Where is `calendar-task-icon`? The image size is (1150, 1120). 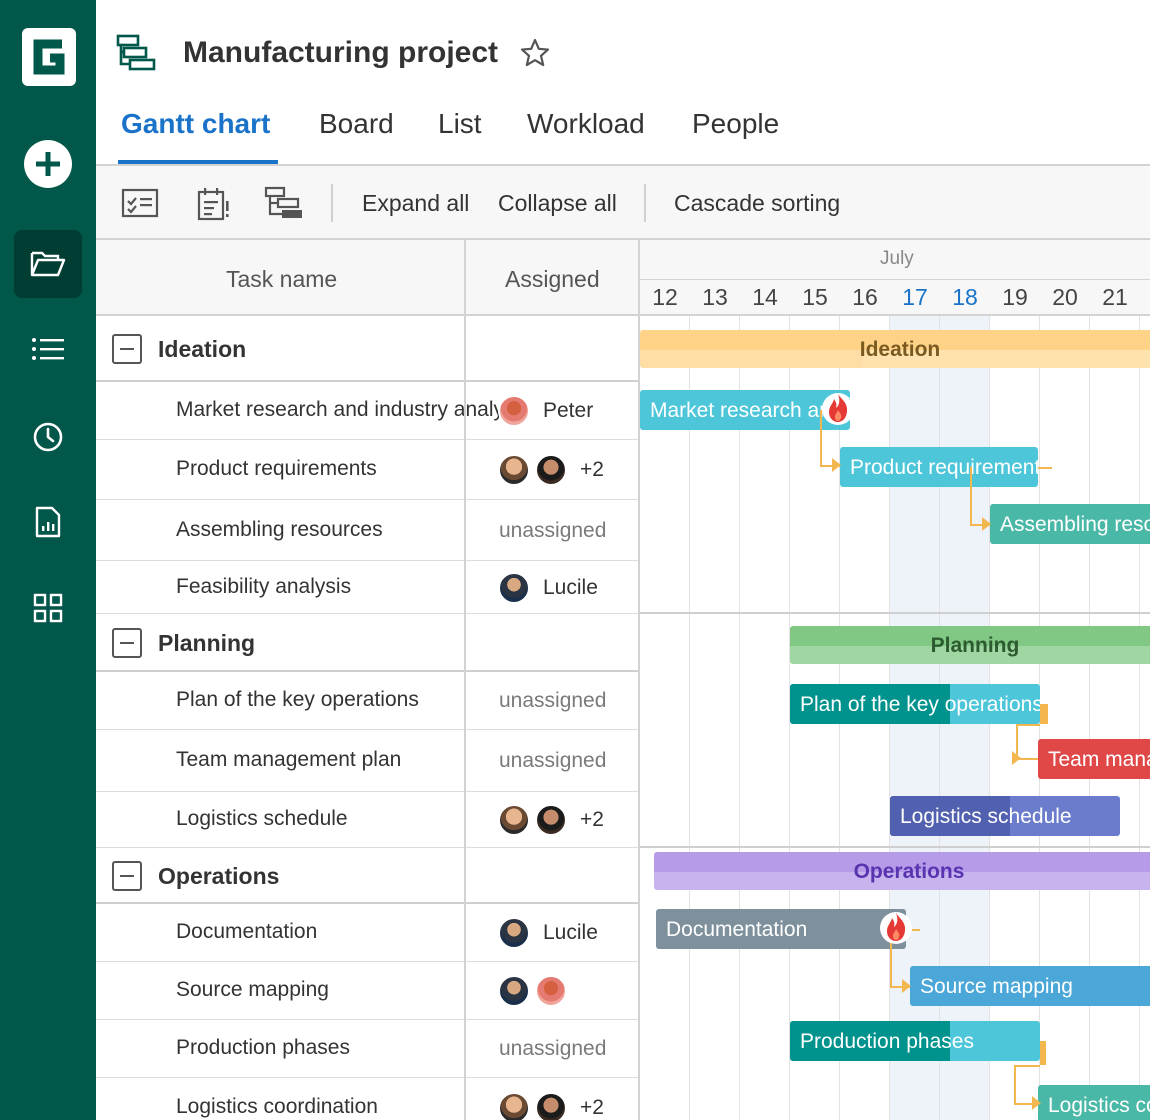
calendar-task-icon is located at coordinates (213, 204).